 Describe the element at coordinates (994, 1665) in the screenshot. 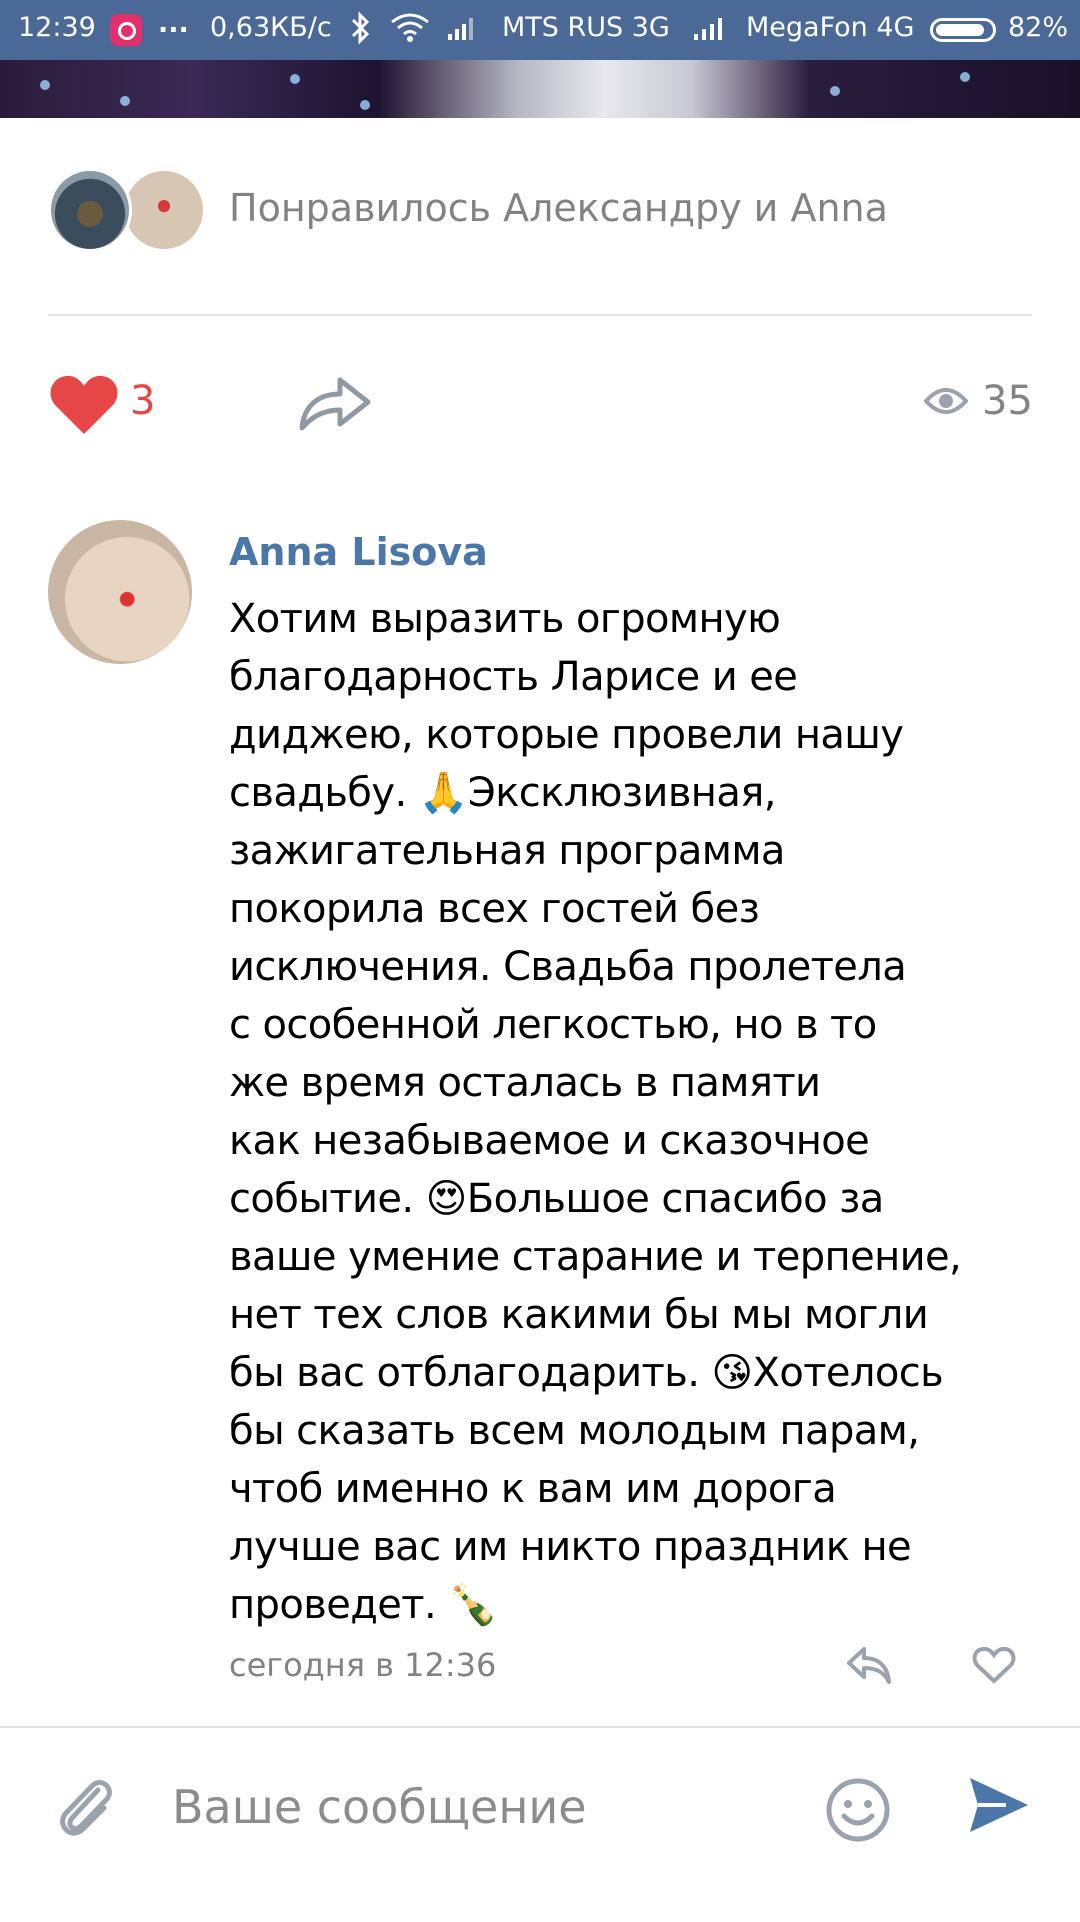

I see `heart-outline-icon` at that location.